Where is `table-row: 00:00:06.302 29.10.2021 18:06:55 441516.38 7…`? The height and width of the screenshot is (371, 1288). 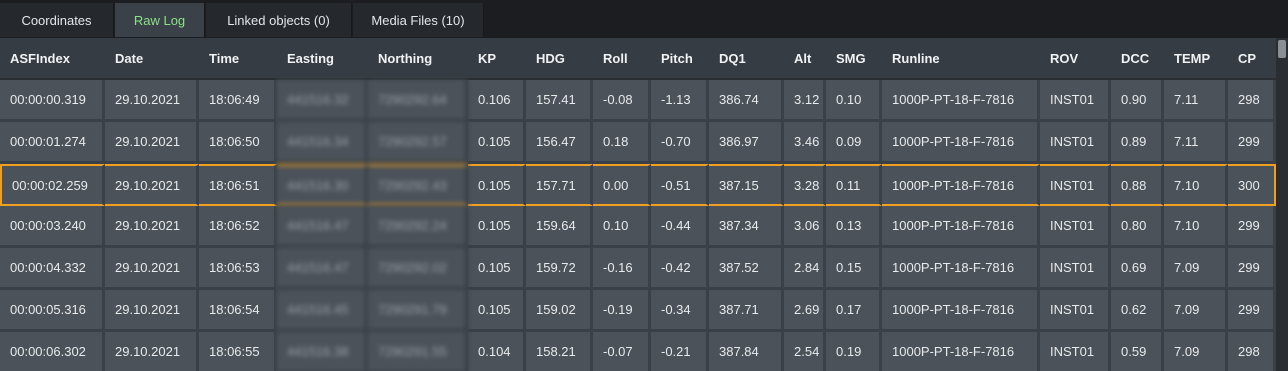
table-row: 00:00:06.302 29.10.2021 18:06:55 441516.38 7… is located at coordinates (638, 351).